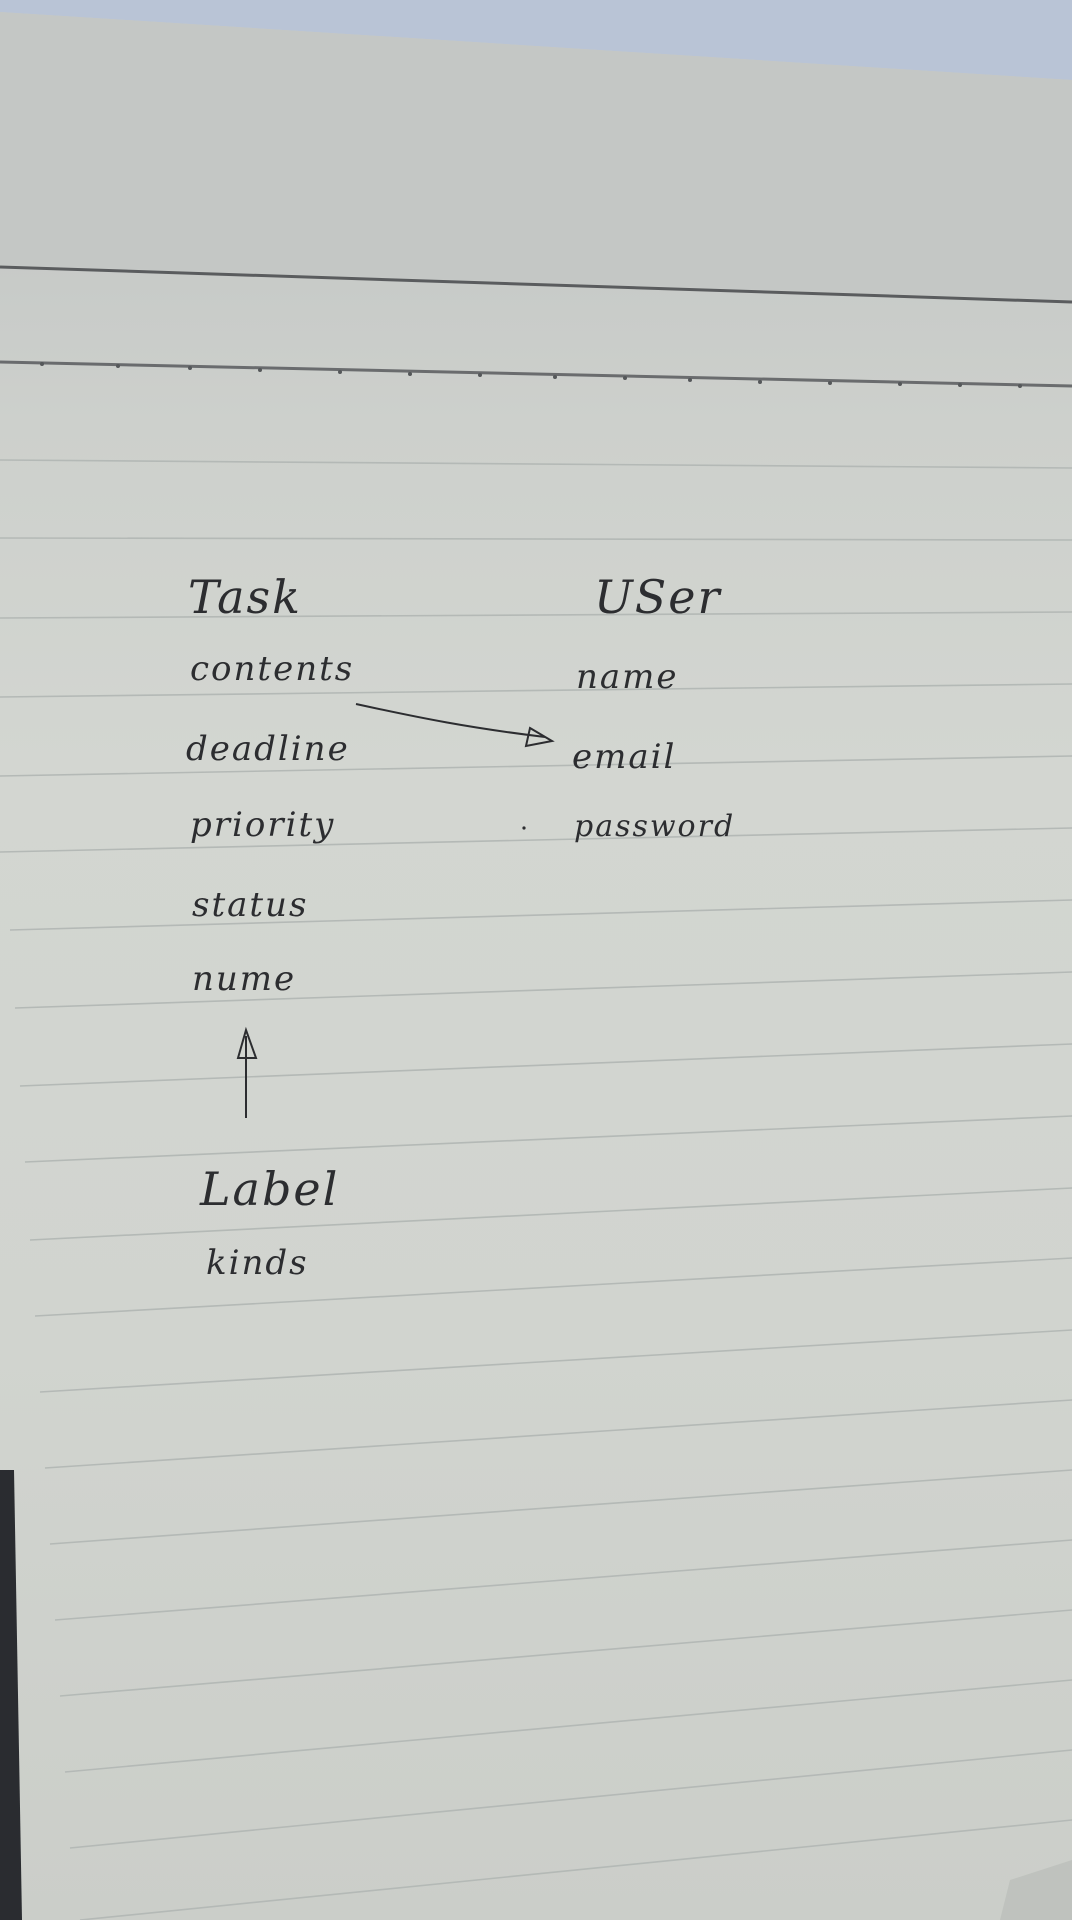 Image resolution: width=1072 pixels, height=1920 pixels. I want to click on user-entity-title: USer, so click(658, 597).